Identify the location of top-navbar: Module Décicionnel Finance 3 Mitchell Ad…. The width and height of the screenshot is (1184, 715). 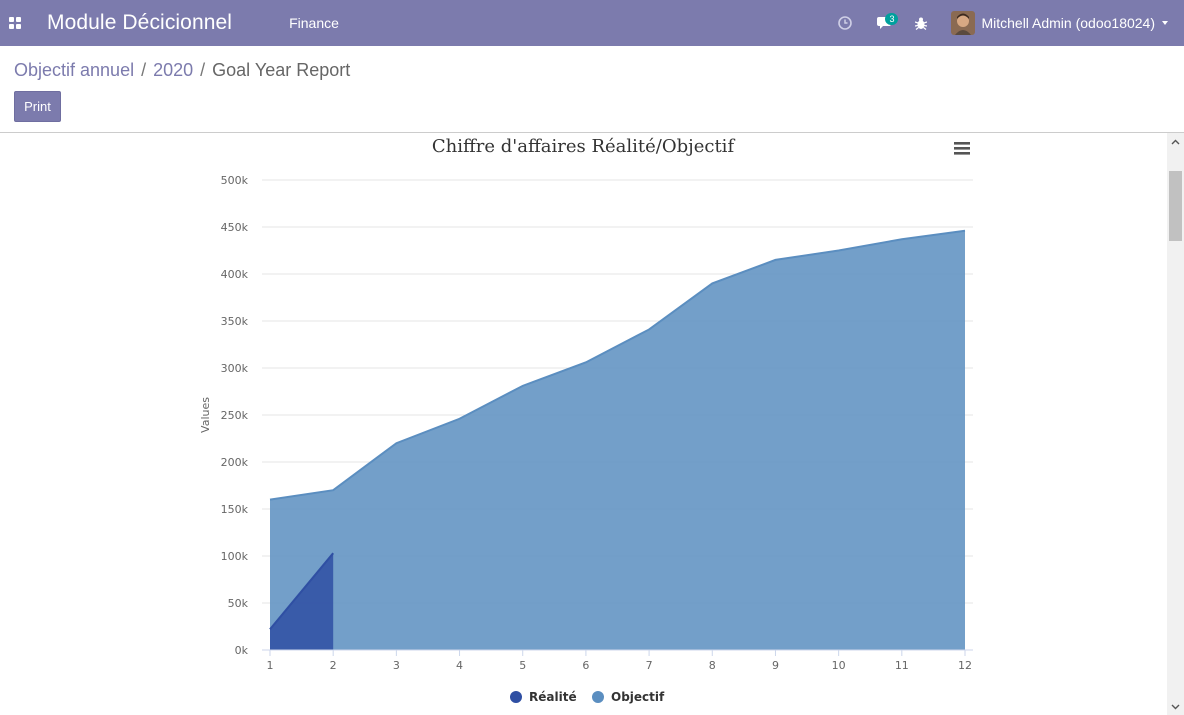
(592, 23).